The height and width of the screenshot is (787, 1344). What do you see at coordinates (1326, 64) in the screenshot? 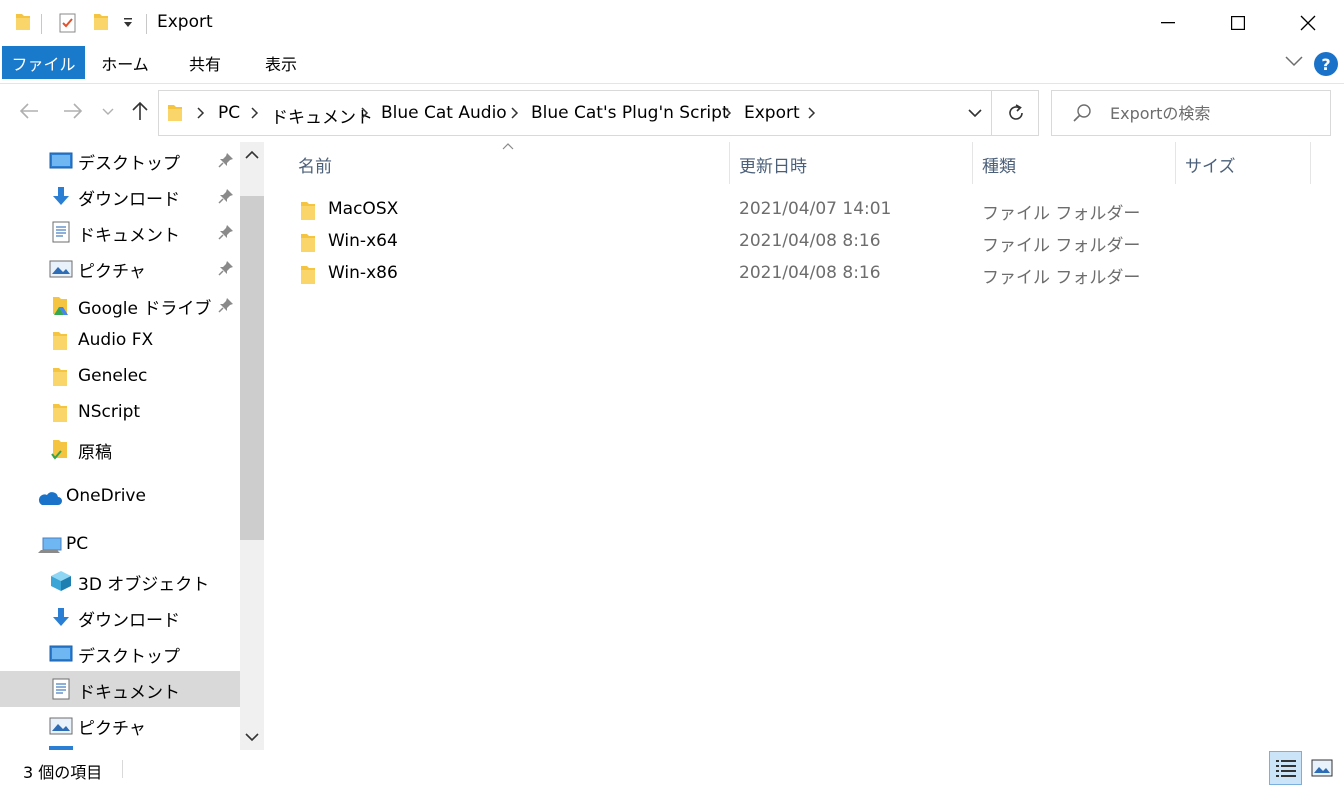
I see `help-button: ?` at bounding box center [1326, 64].